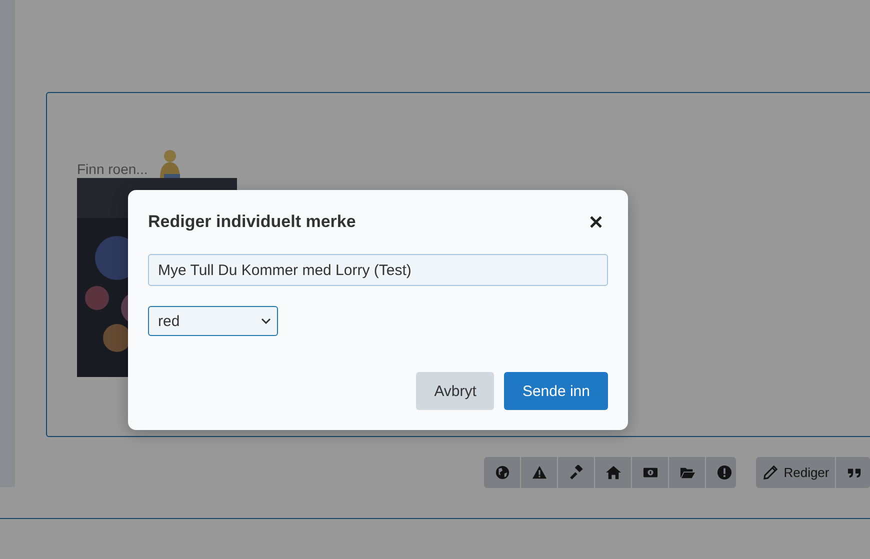 The width and height of the screenshot is (870, 559). What do you see at coordinates (213, 321) in the screenshot?
I see `color-select: red` at bounding box center [213, 321].